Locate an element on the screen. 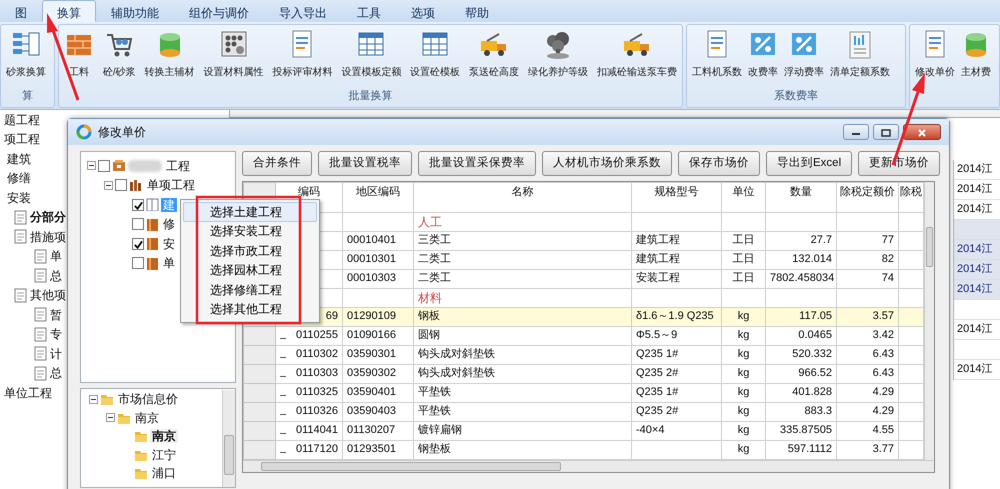 Image resolution: width=1000 pixels, height=489 pixels. tree-item: 工程 is located at coordinates (178, 165).